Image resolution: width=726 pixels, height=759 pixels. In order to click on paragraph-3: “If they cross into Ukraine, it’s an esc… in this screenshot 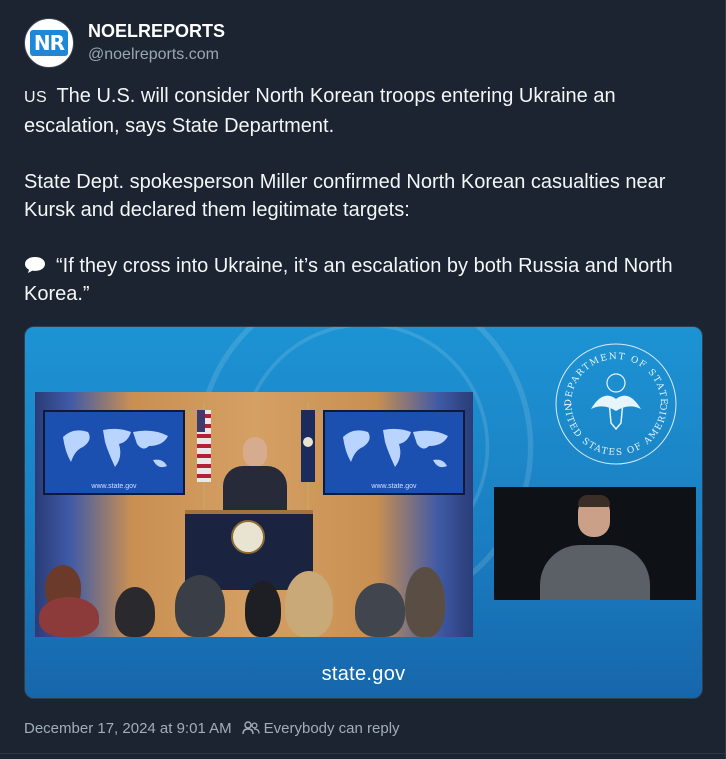, I will do `click(364, 280)`.